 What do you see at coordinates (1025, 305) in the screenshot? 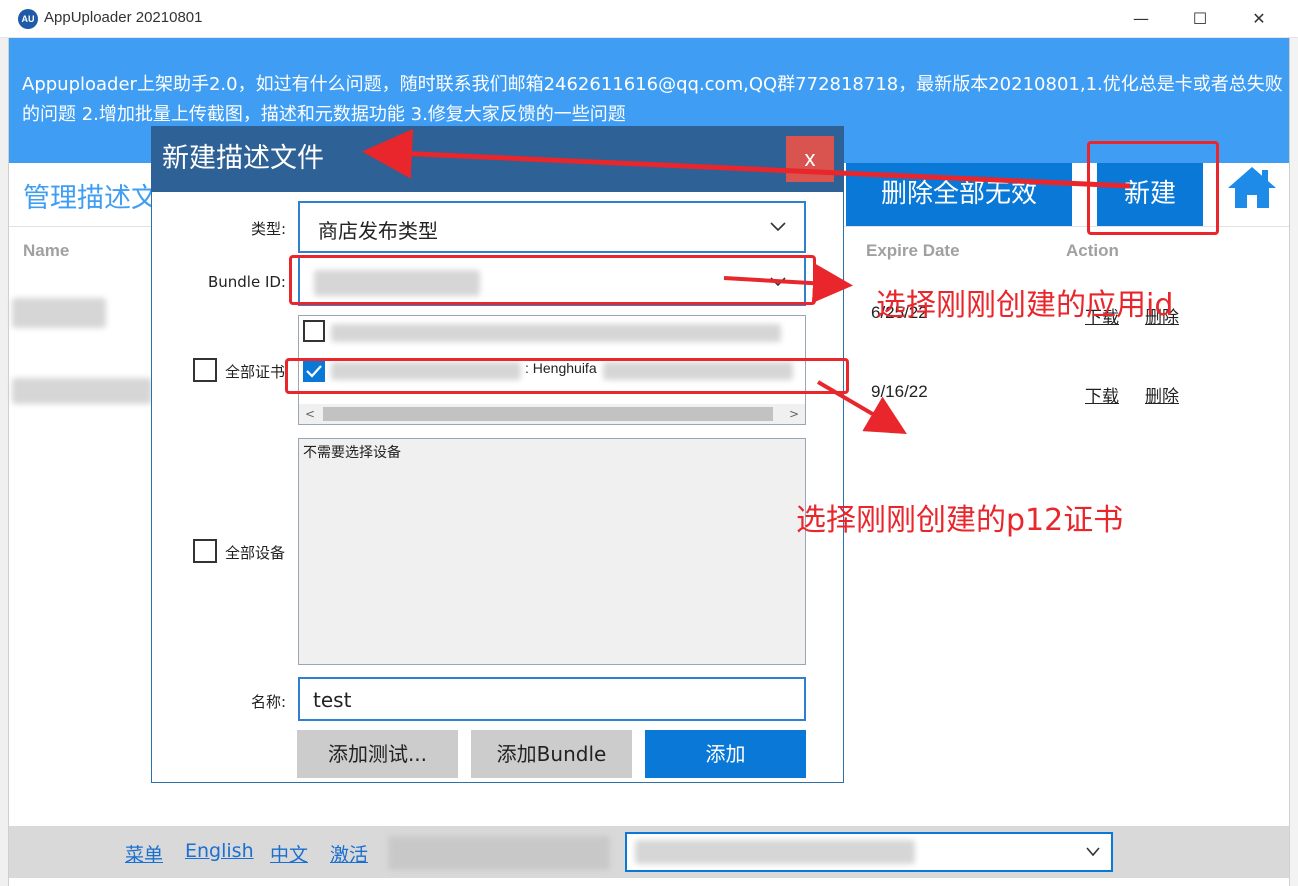
I see `annotation-select-app-id: 选择刚刚创建的应用id` at bounding box center [1025, 305].